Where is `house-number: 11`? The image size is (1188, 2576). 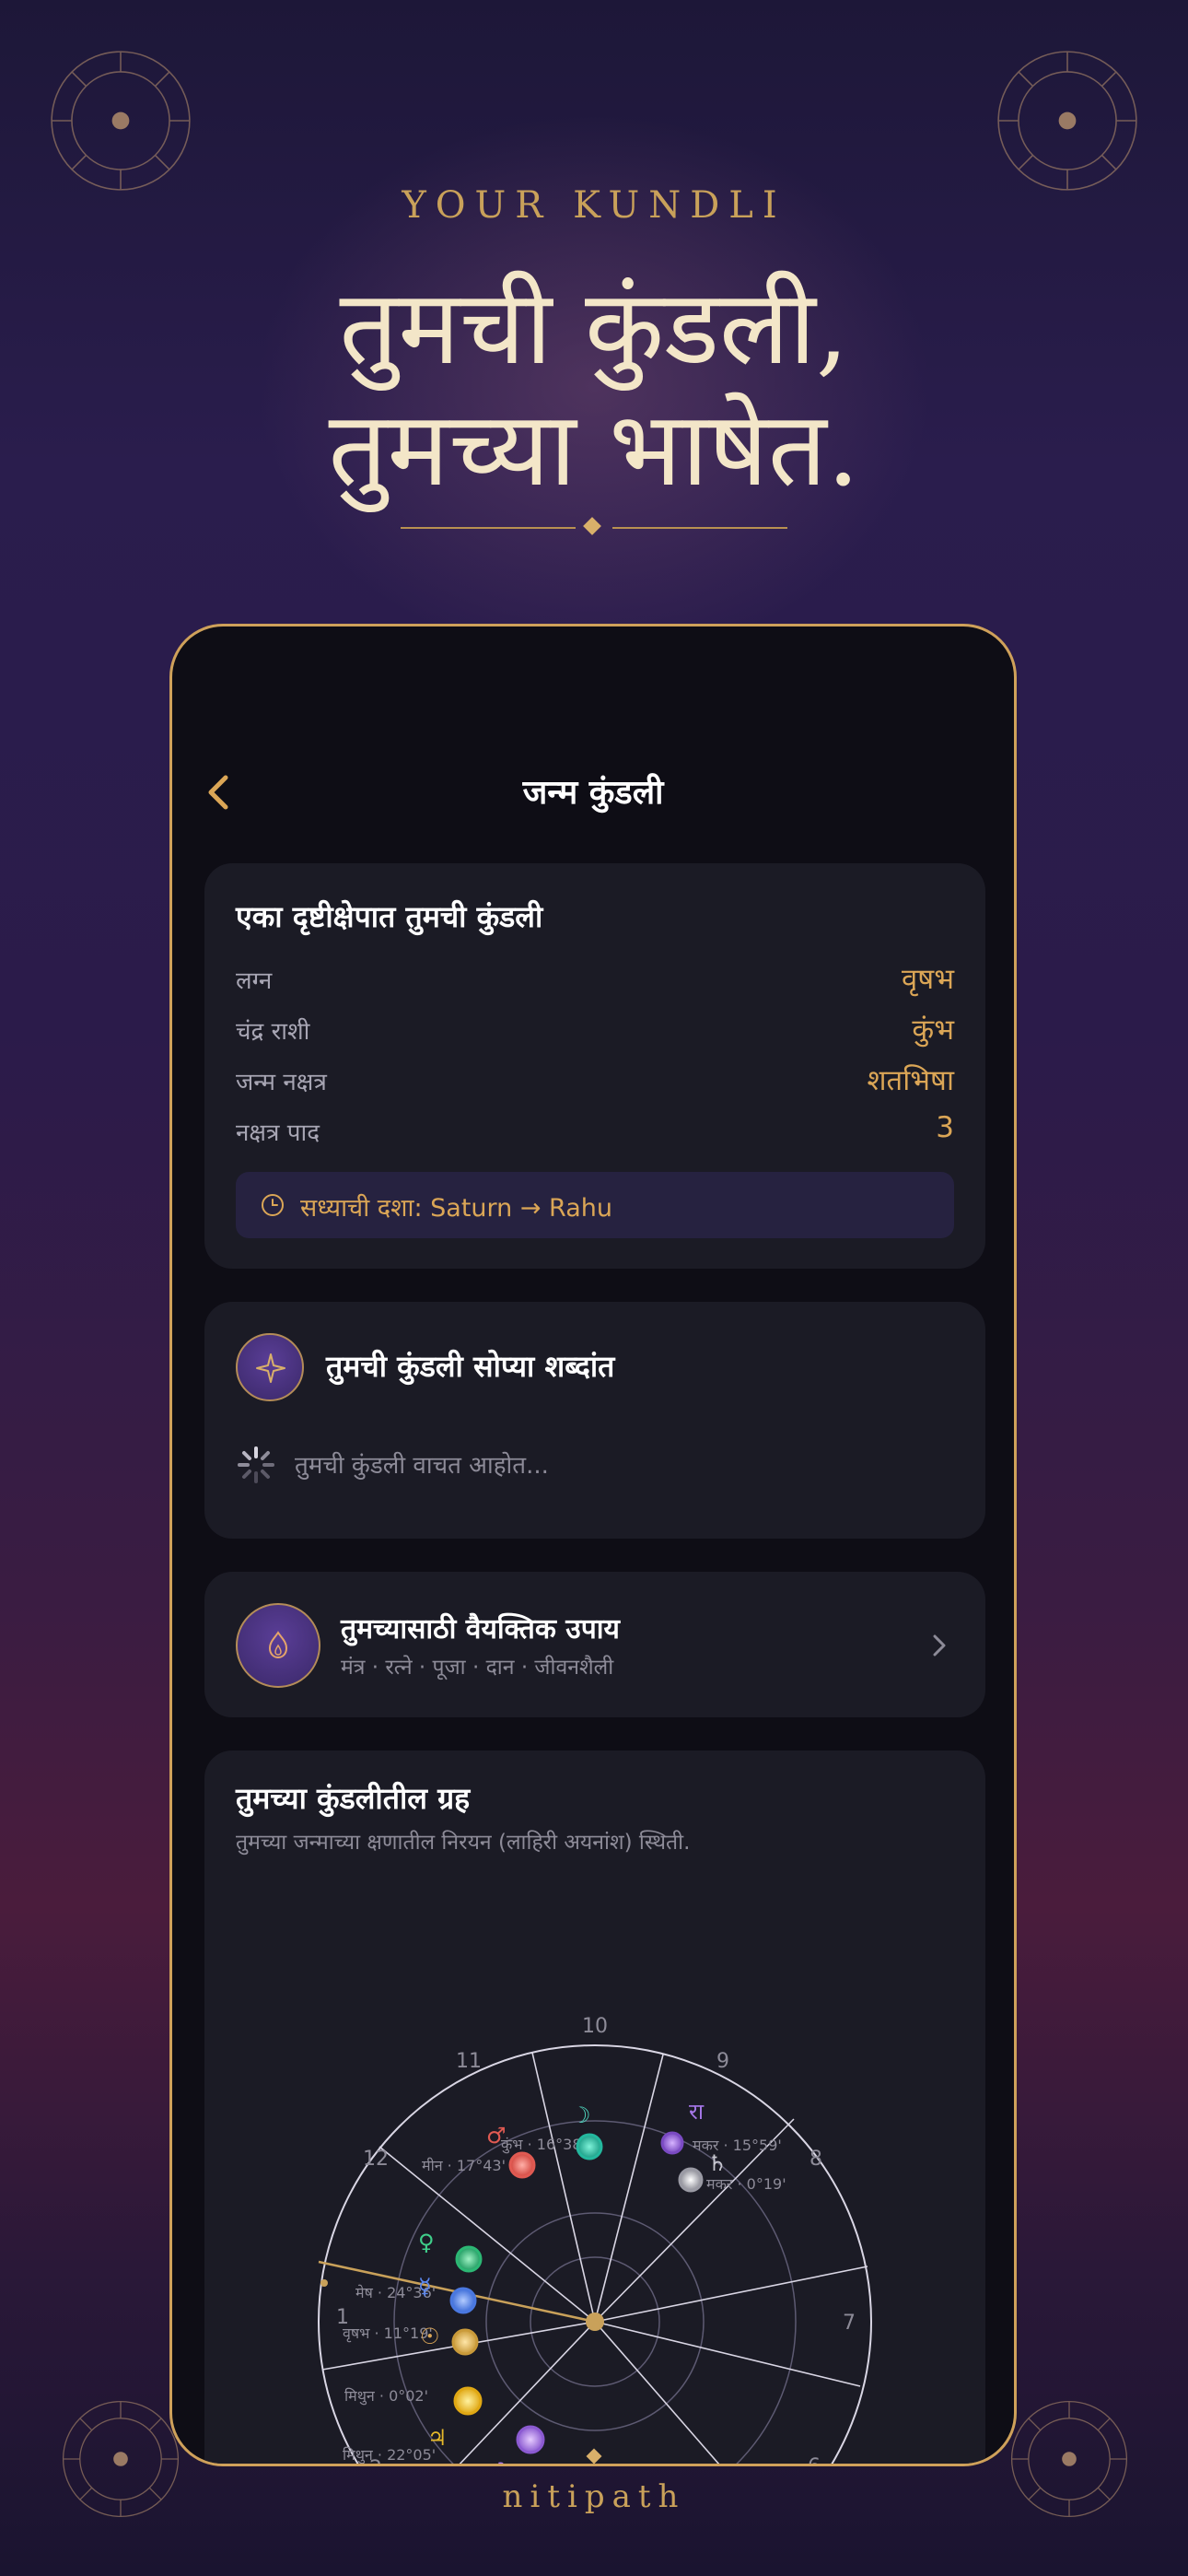 house-number: 11 is located at coordinates (469, 2061).